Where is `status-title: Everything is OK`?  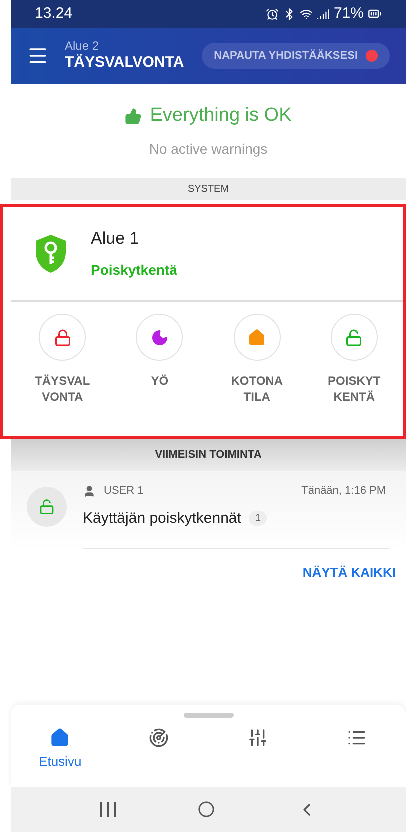 status-title: Everything is OK is located at coordinates (221, 116).